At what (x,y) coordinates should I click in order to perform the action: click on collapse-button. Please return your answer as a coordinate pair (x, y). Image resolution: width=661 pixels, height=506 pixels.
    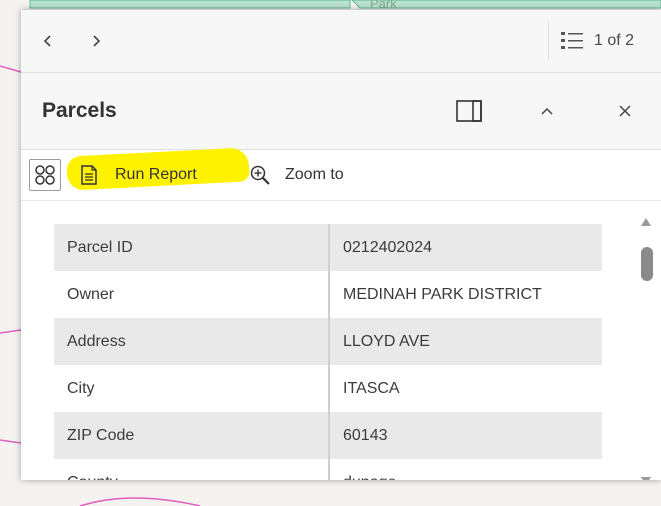
    Looking at the image, I should click on (547, 111).